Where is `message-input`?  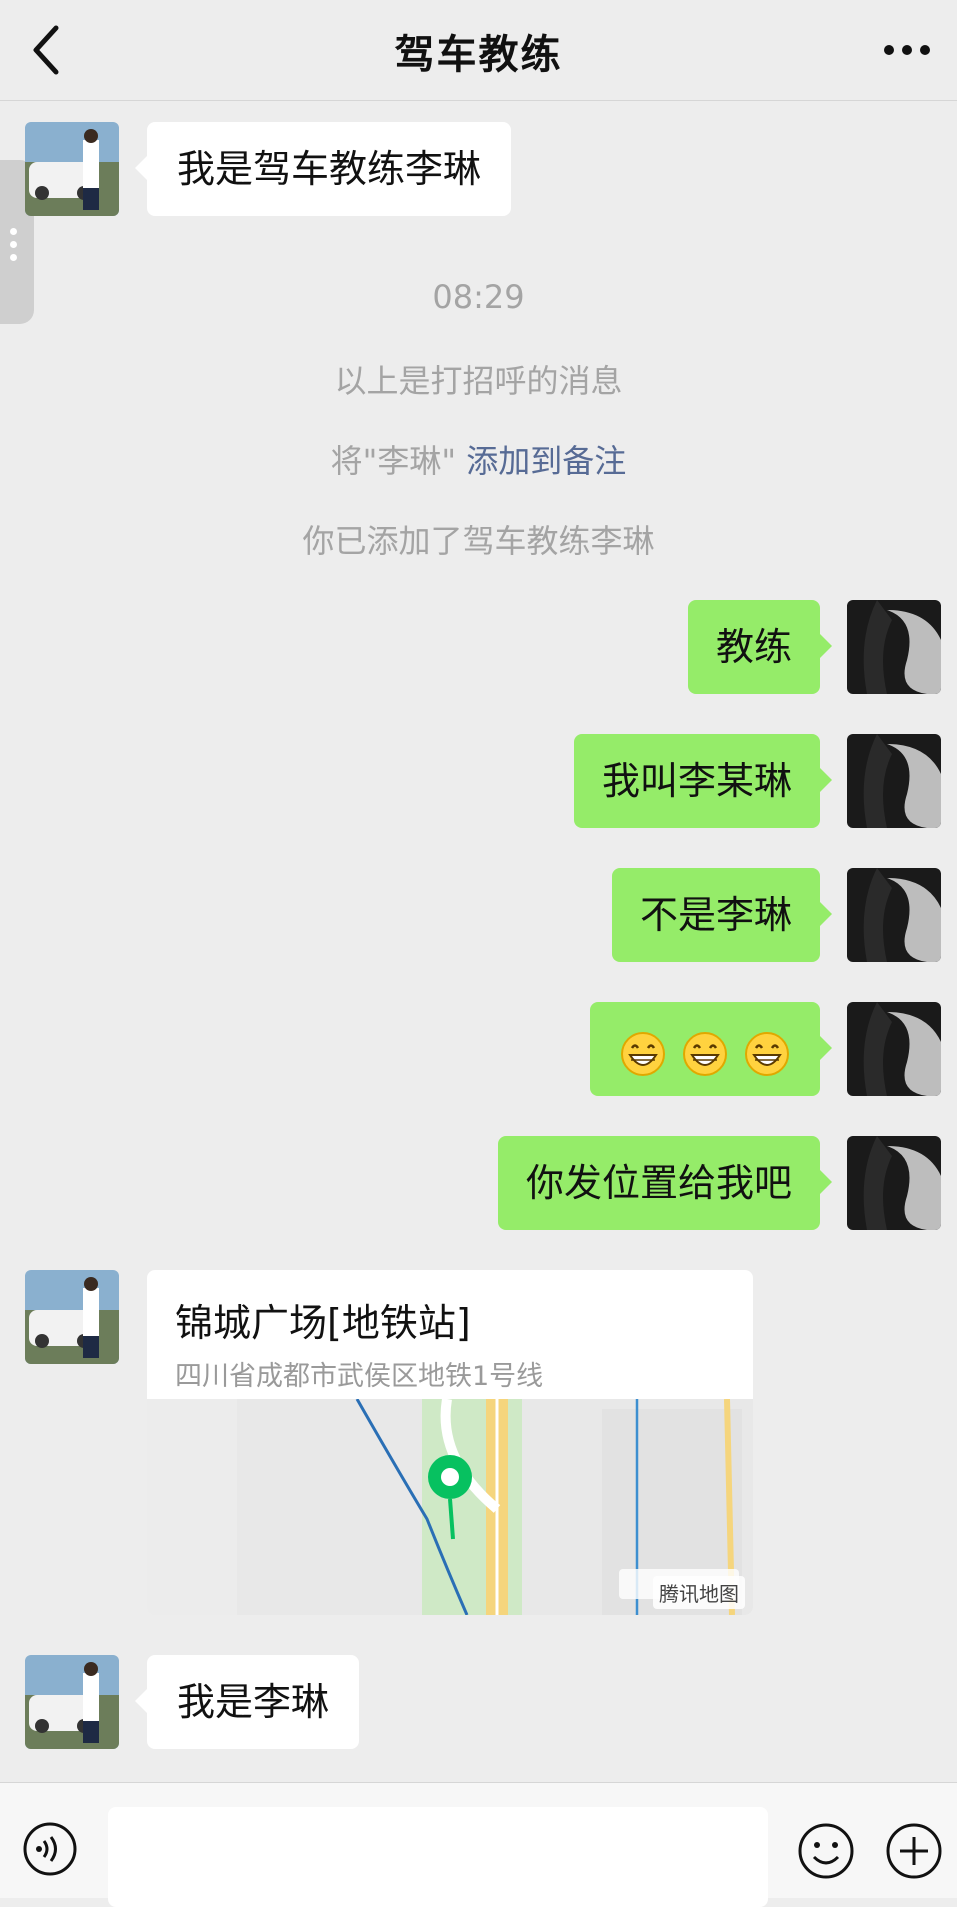
message-input is located at coordinates (438, 1857).